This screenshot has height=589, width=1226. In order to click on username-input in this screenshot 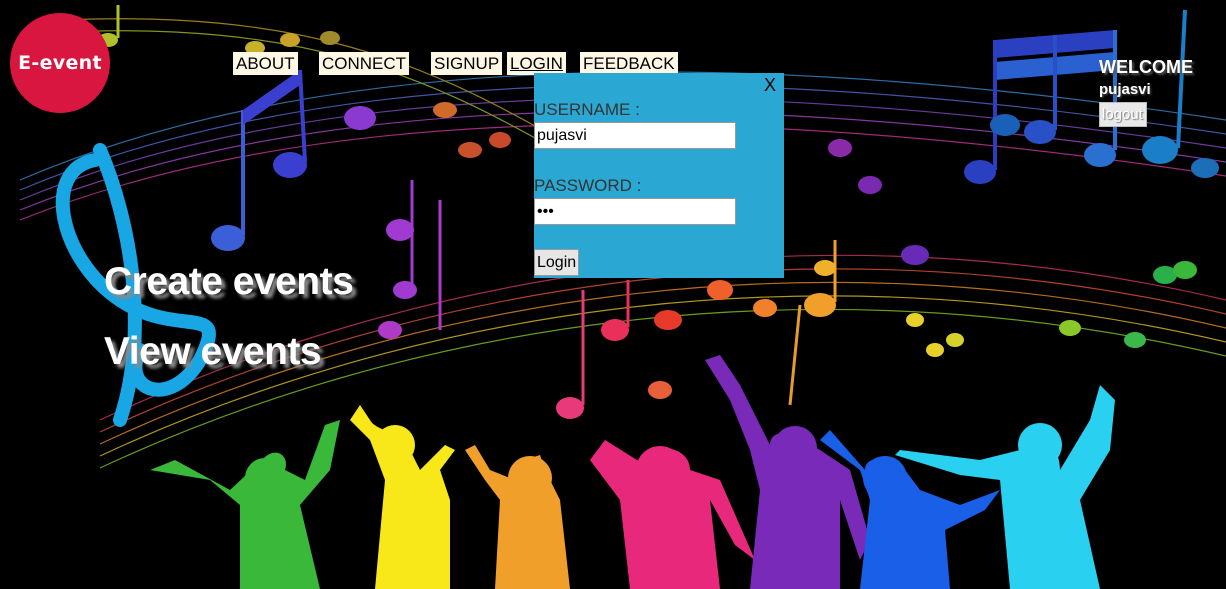, I will do `click(635, 135)`.